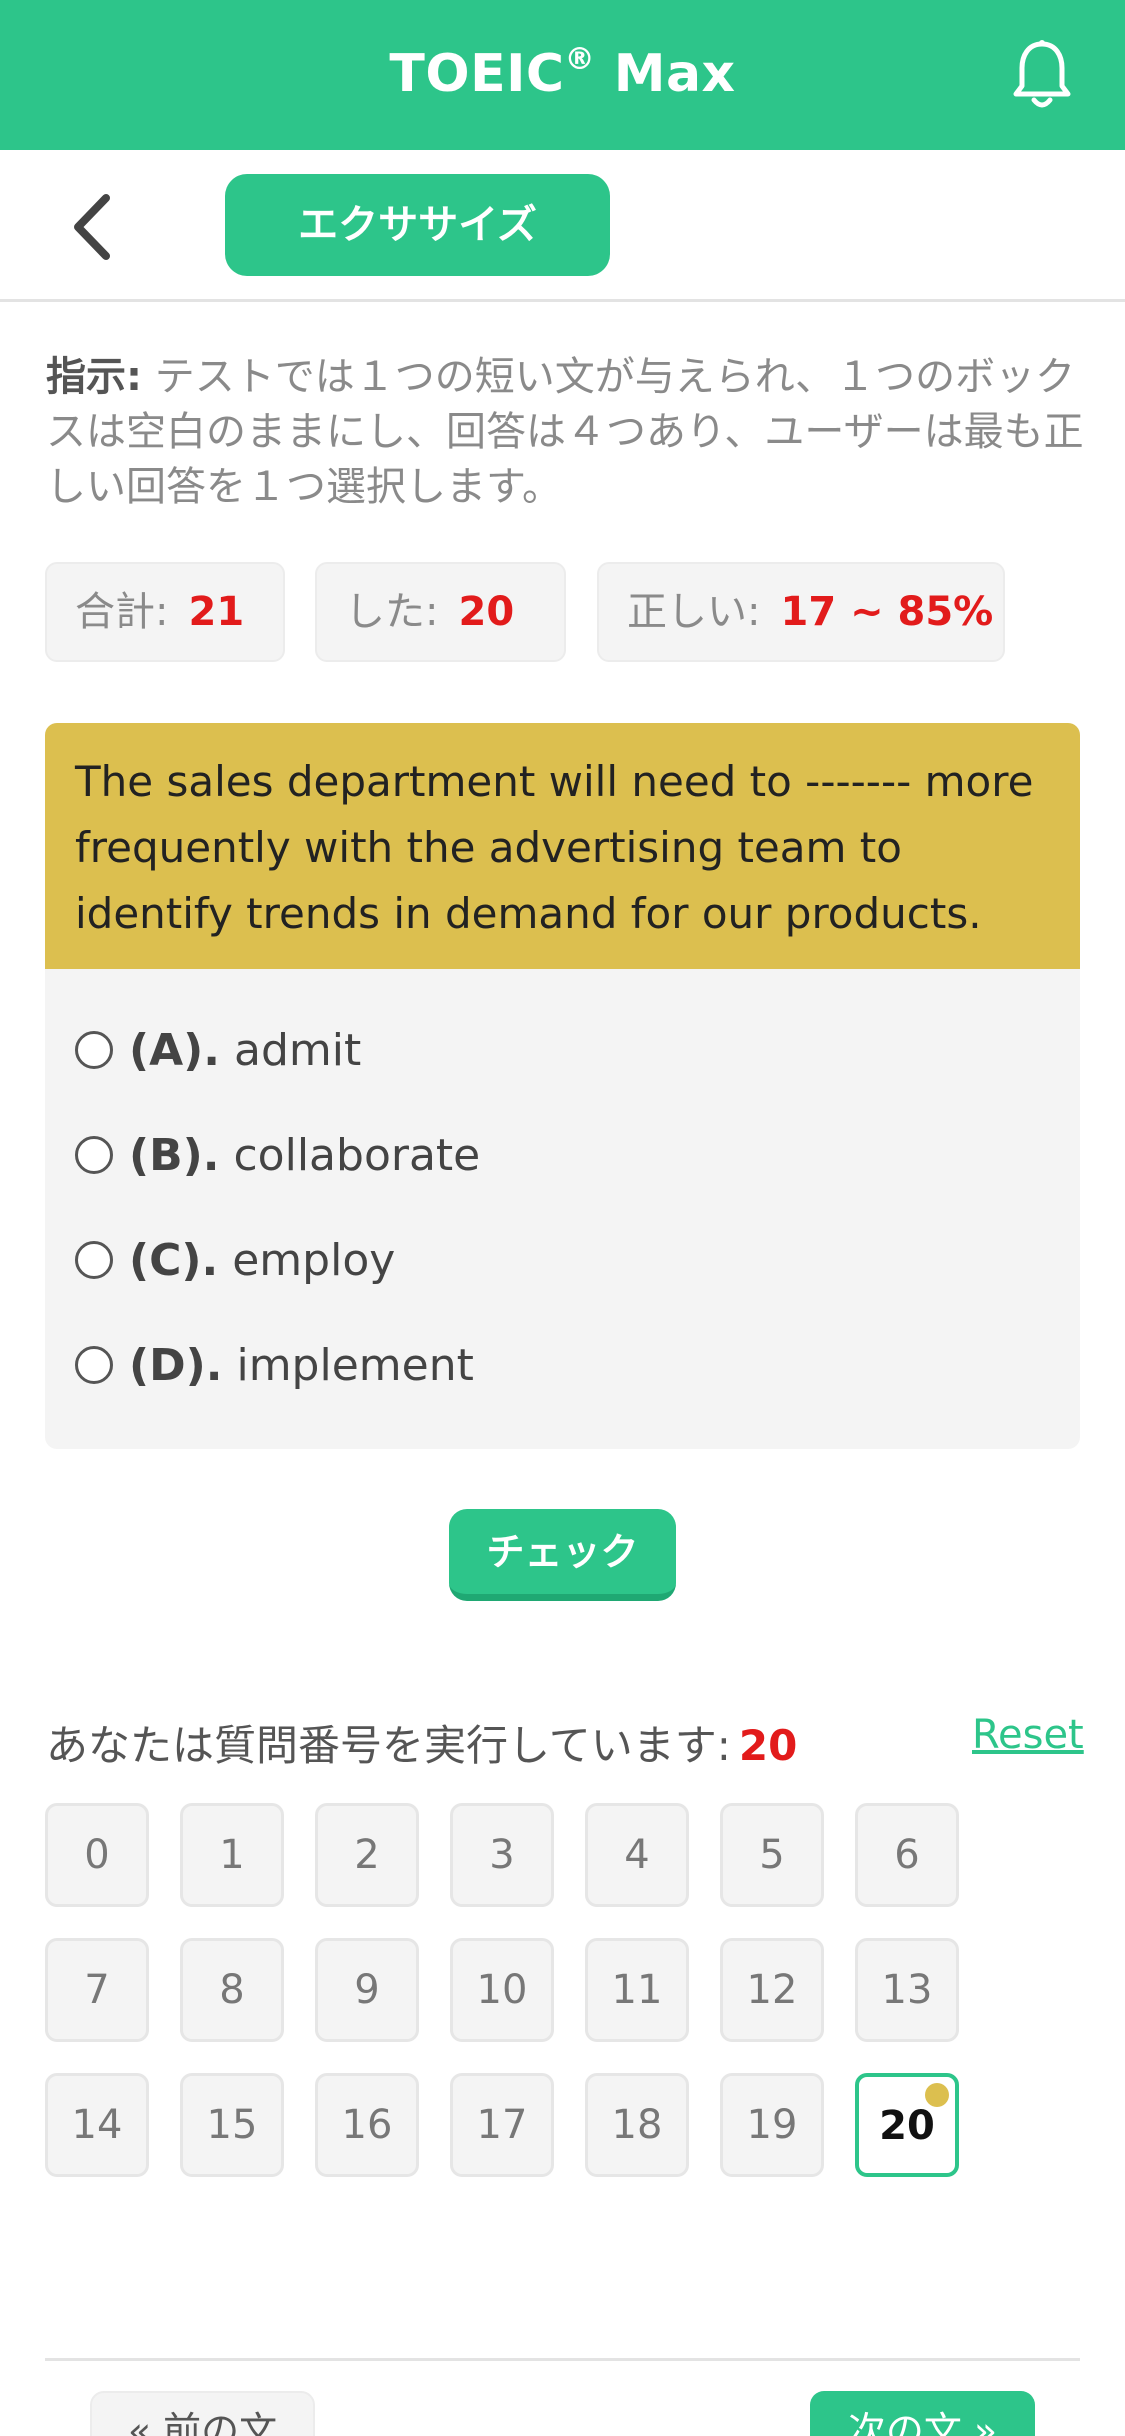  I want to click on app-header: TOEIC® Max, so click(562, 75).